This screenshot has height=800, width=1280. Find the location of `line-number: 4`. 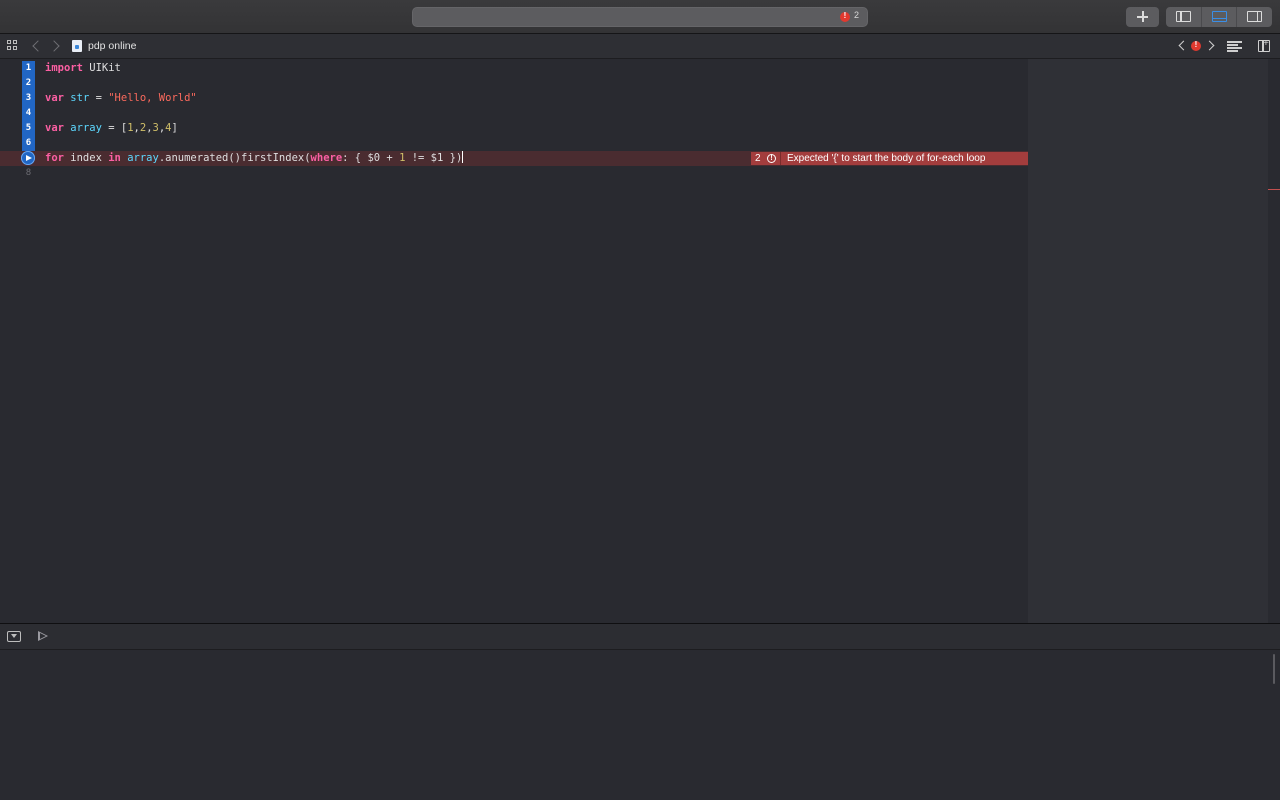

line-number: 4 is located at coordinates (28, 113).